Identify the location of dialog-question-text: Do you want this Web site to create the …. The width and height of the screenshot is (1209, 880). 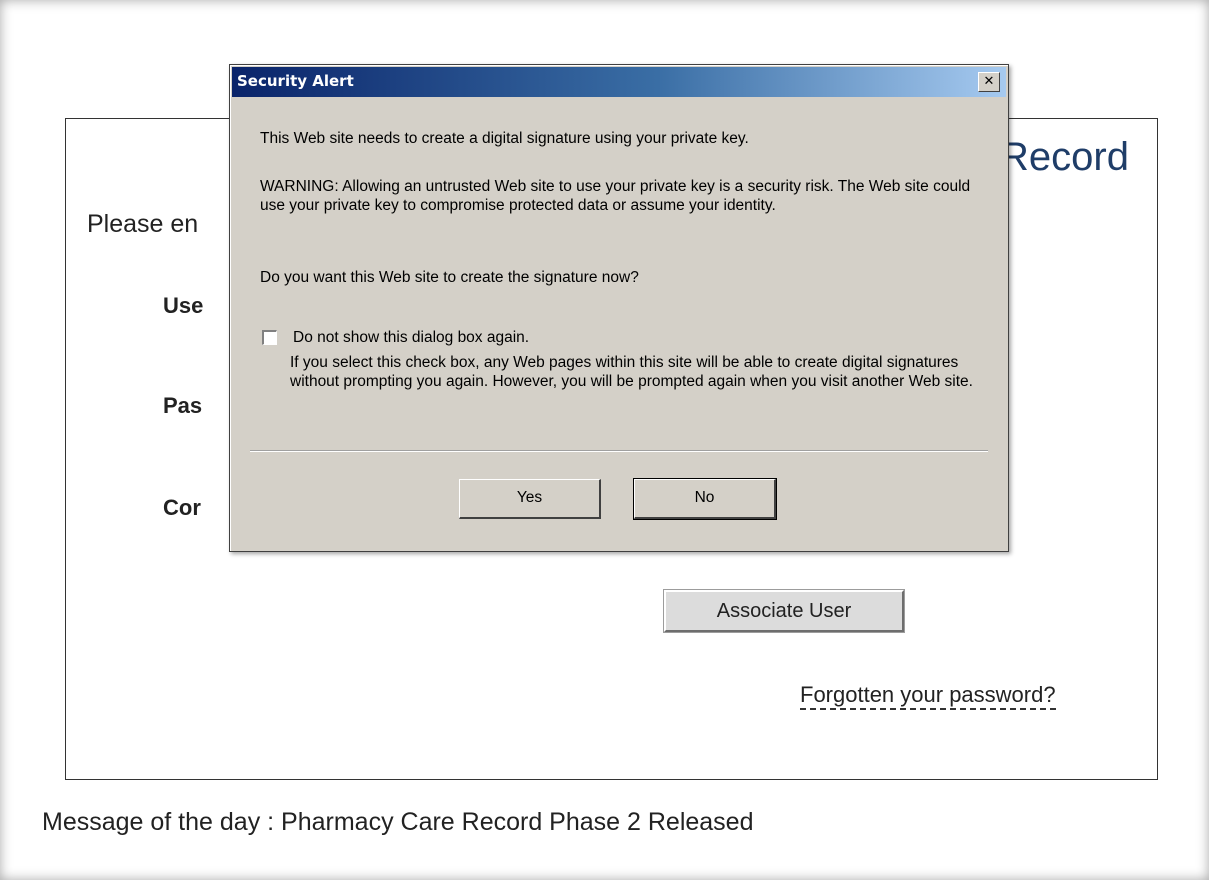
(449, 277).